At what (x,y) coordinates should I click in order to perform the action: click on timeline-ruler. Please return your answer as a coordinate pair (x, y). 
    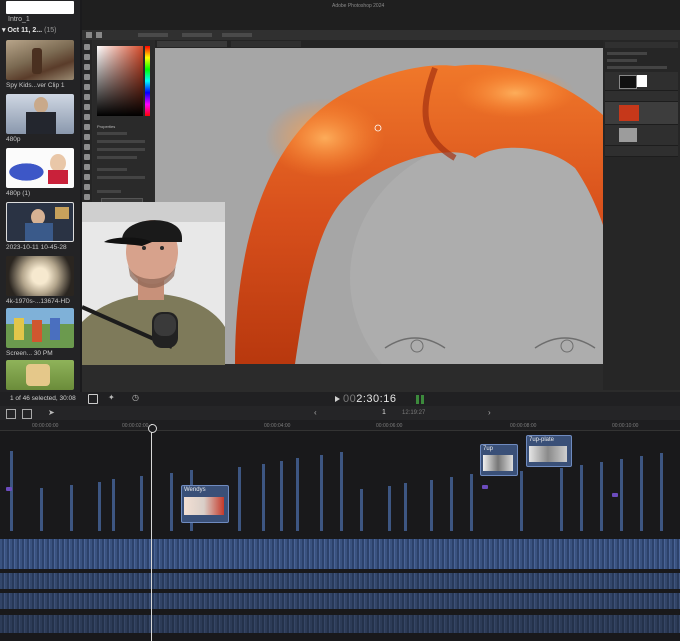
    Looking at the image, I should click on (340, 425).